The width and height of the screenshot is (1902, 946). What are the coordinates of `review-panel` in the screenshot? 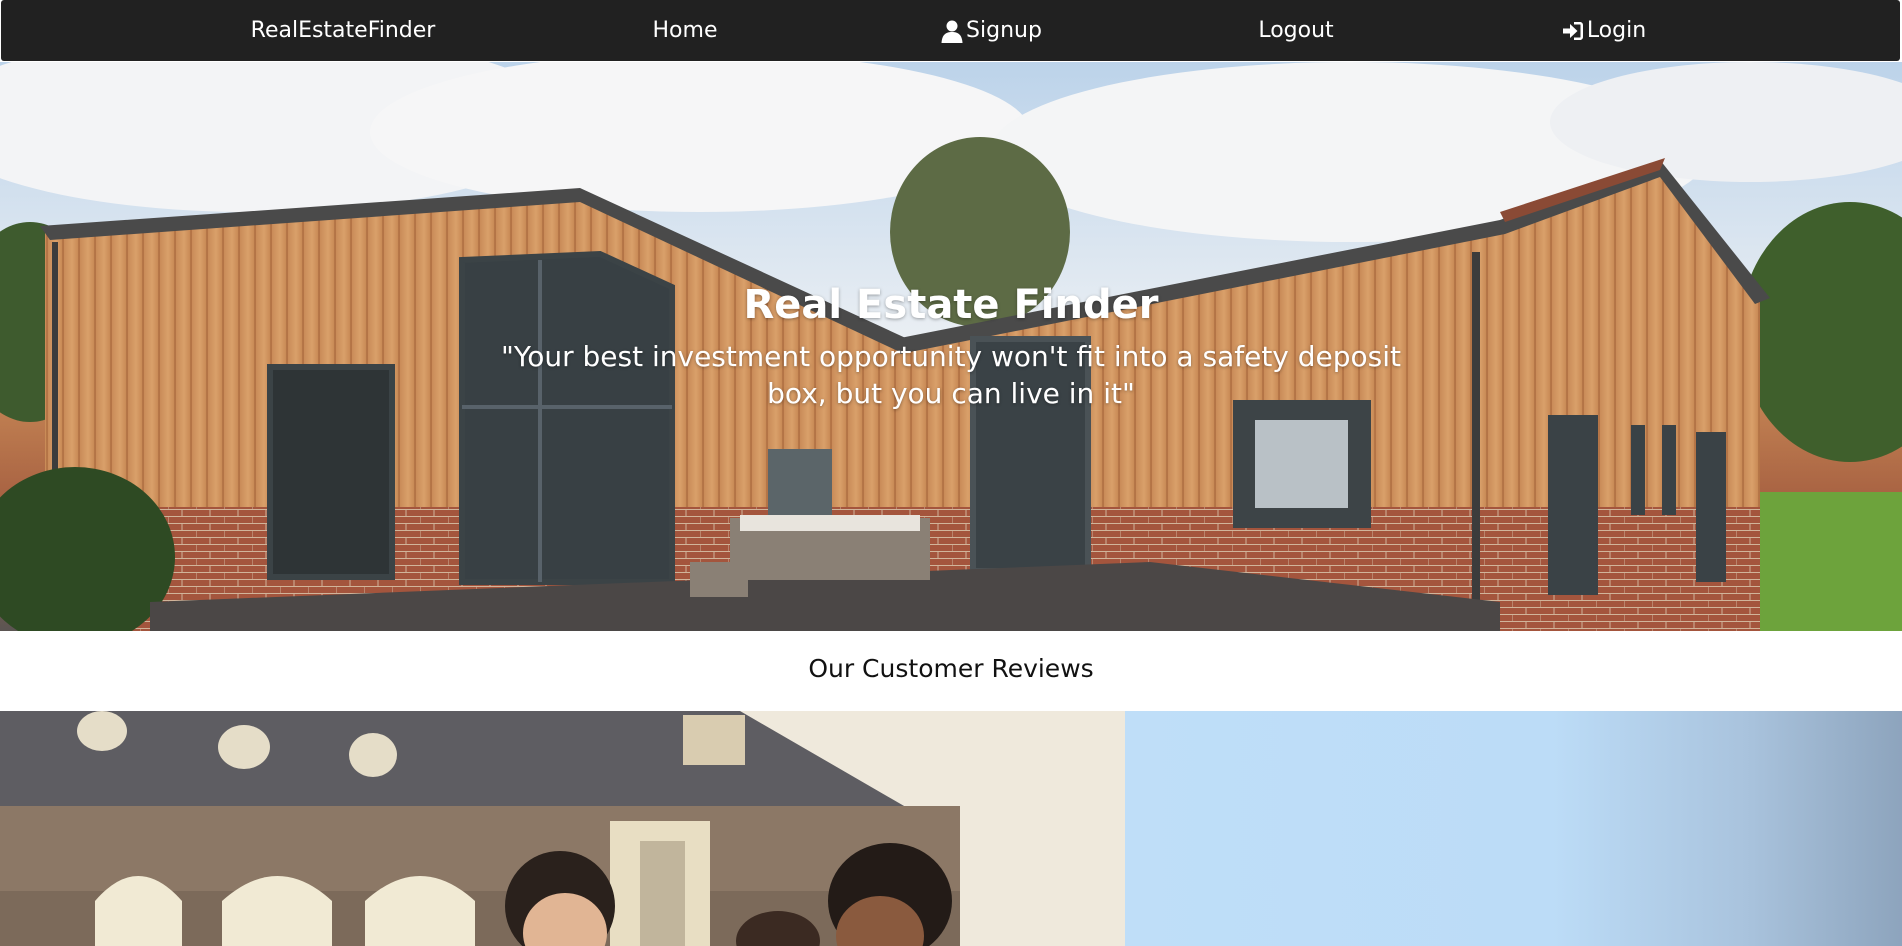 It's located at (1513, 828).